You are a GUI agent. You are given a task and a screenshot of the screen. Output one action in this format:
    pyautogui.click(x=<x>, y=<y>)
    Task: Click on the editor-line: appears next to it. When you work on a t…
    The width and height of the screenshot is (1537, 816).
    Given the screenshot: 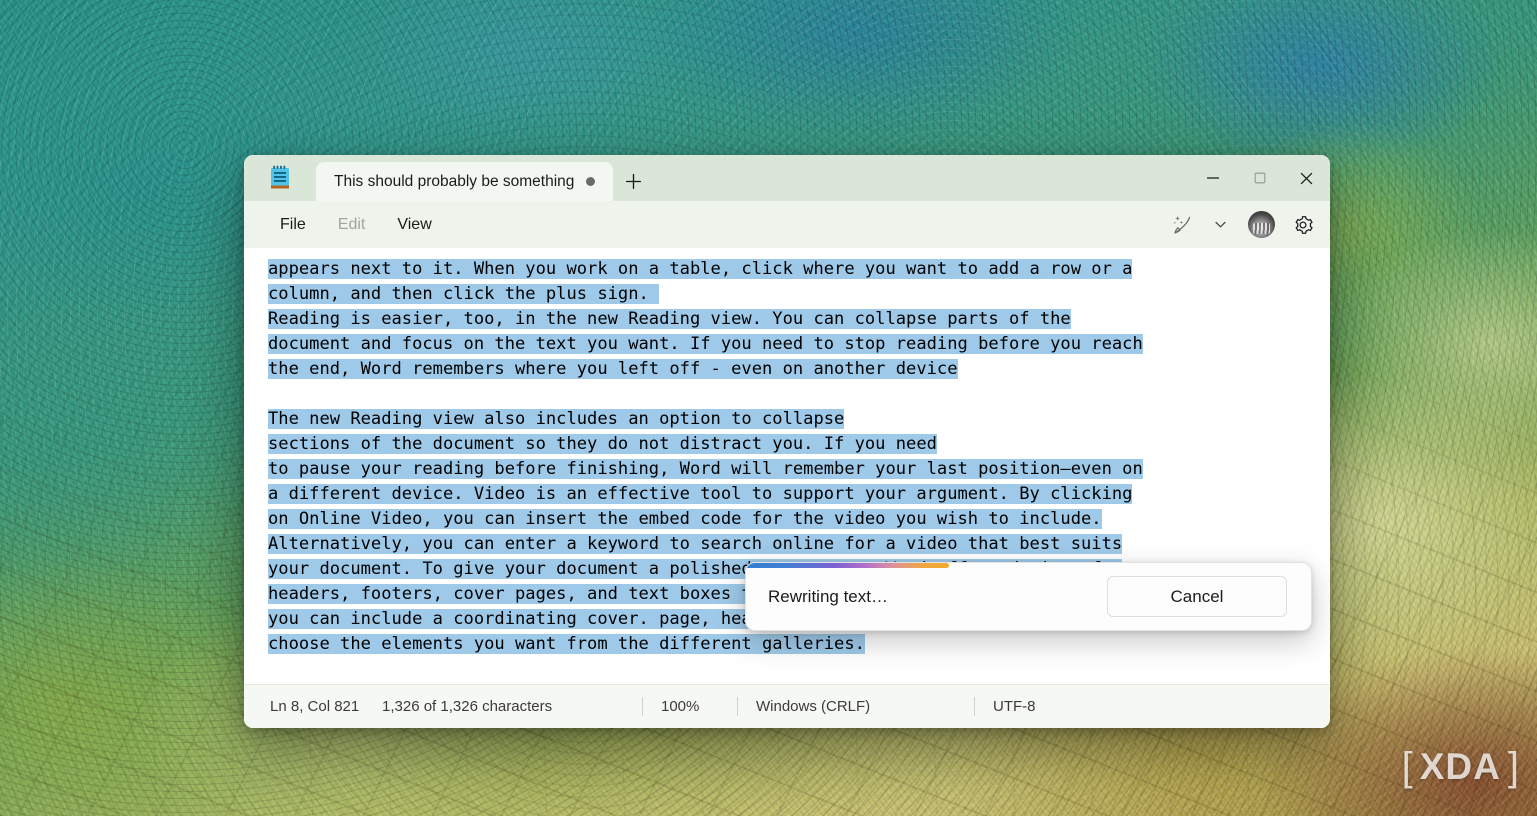 What is the action you would take?
    pyautogui.click(x=790, y=269)
    